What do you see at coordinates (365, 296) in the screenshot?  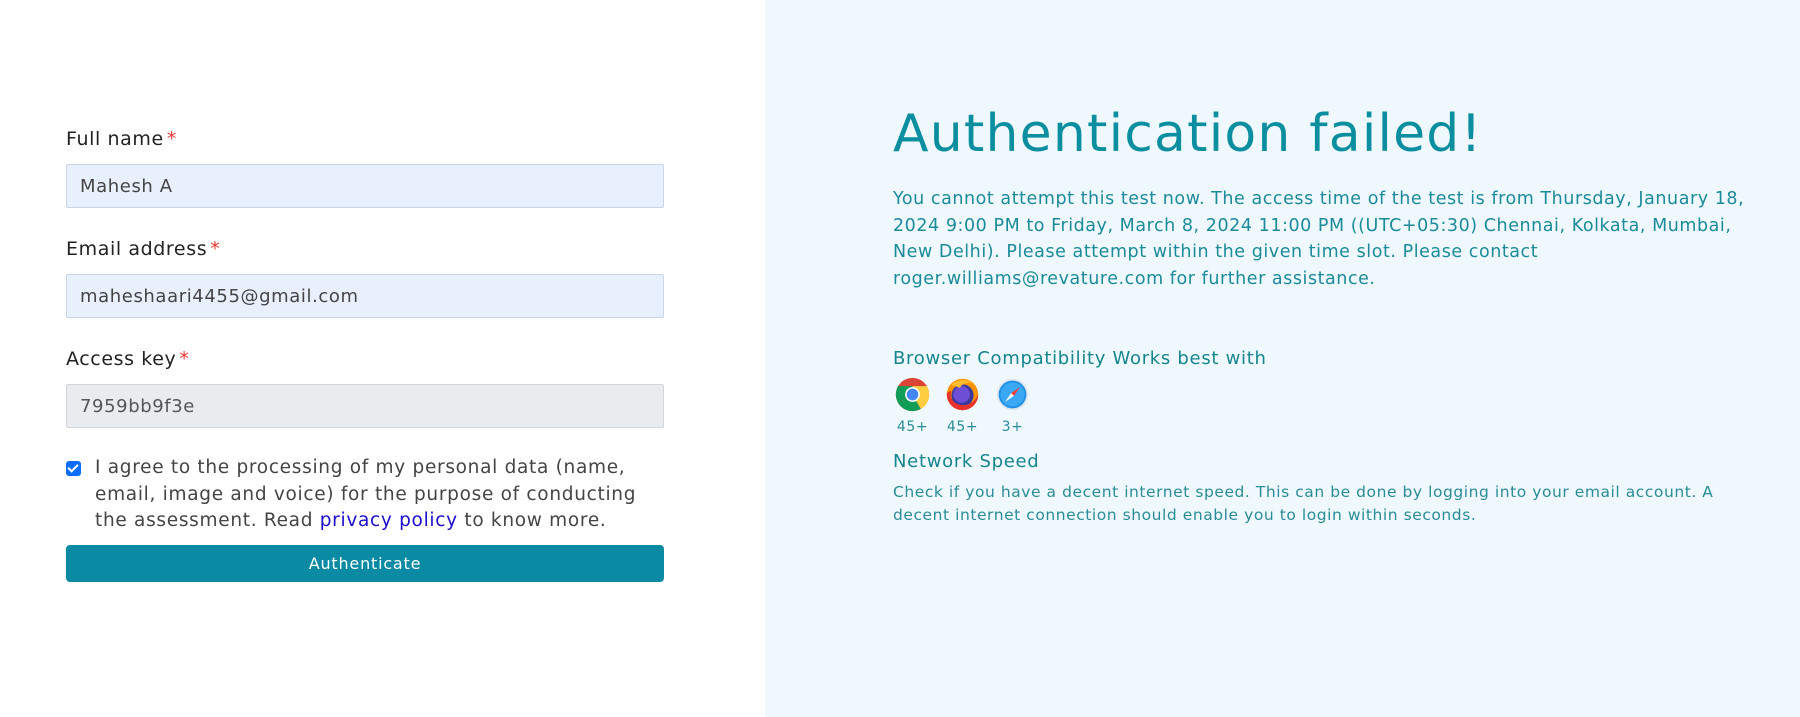 I see `email-input` at bounding box center [365, 296].